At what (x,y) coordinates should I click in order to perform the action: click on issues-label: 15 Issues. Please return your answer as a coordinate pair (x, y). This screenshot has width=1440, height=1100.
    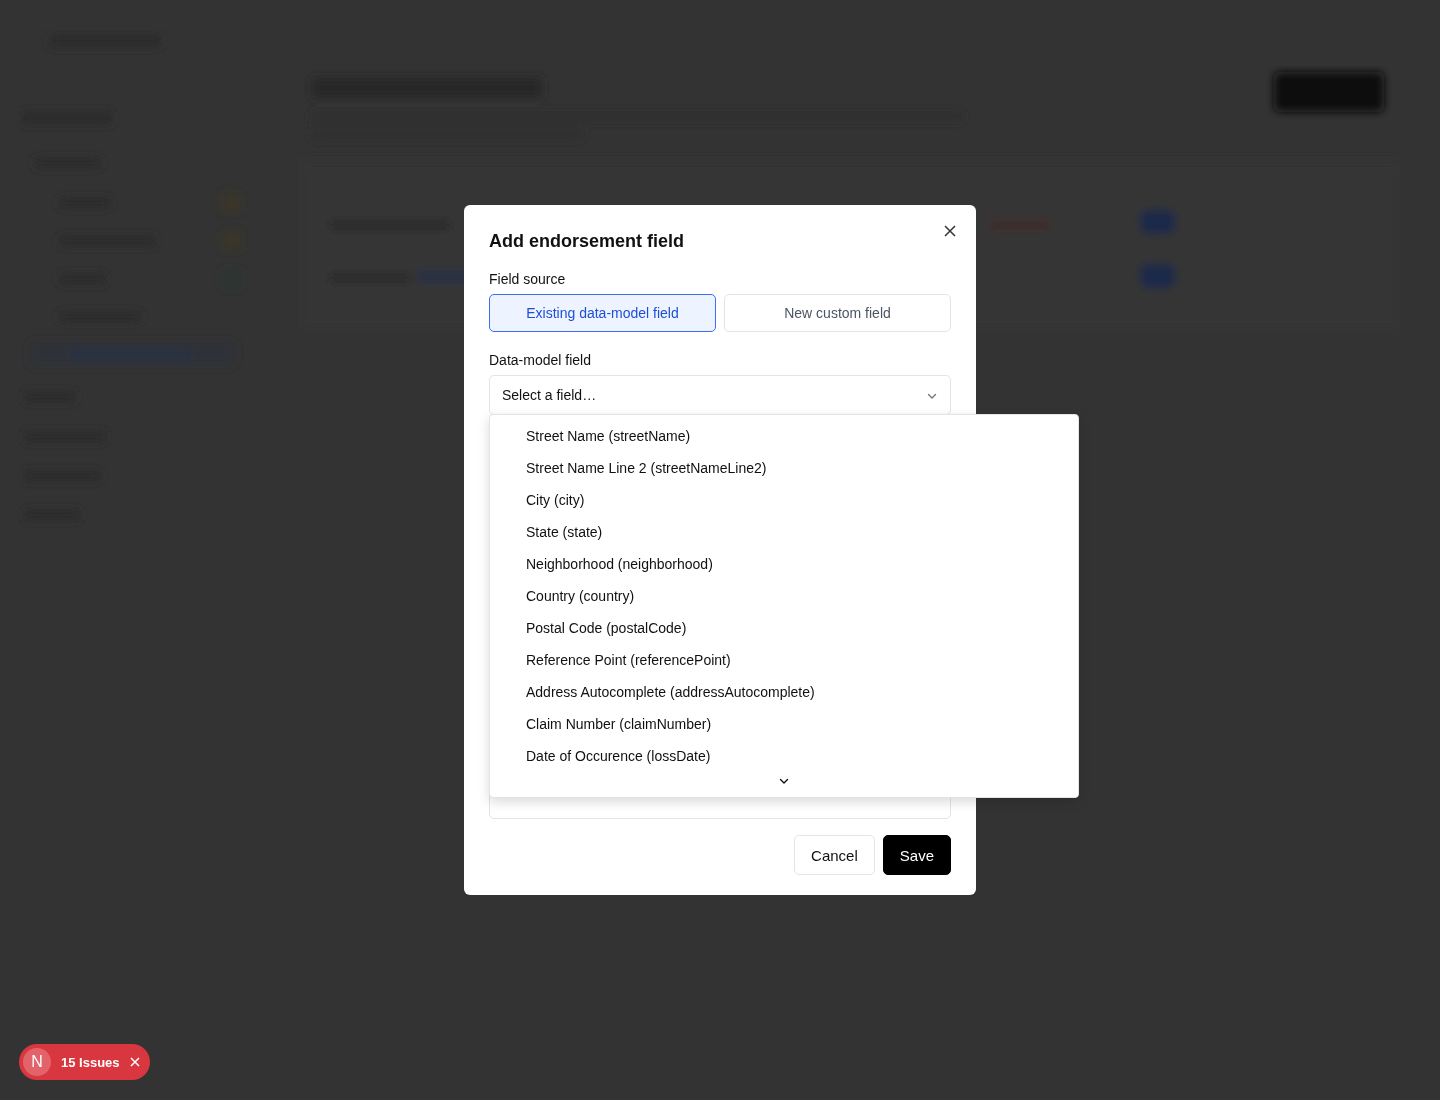
    Looking at the image, I should click on (90, 1062).